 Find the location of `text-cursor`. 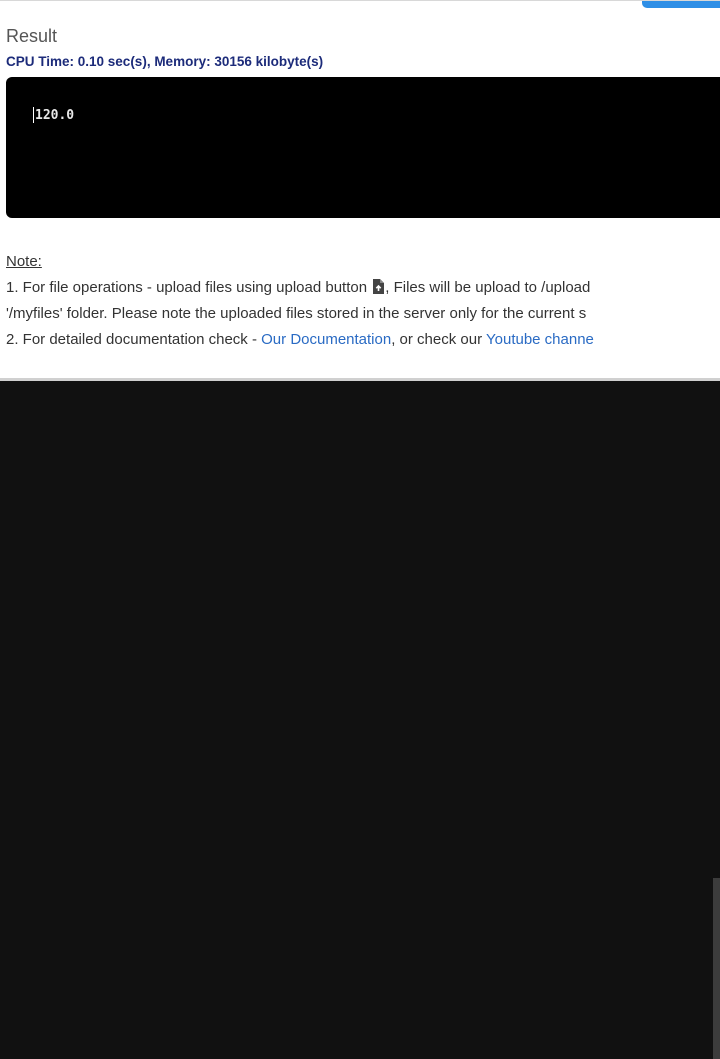

text-cursor is located at coordinates (33, 115).